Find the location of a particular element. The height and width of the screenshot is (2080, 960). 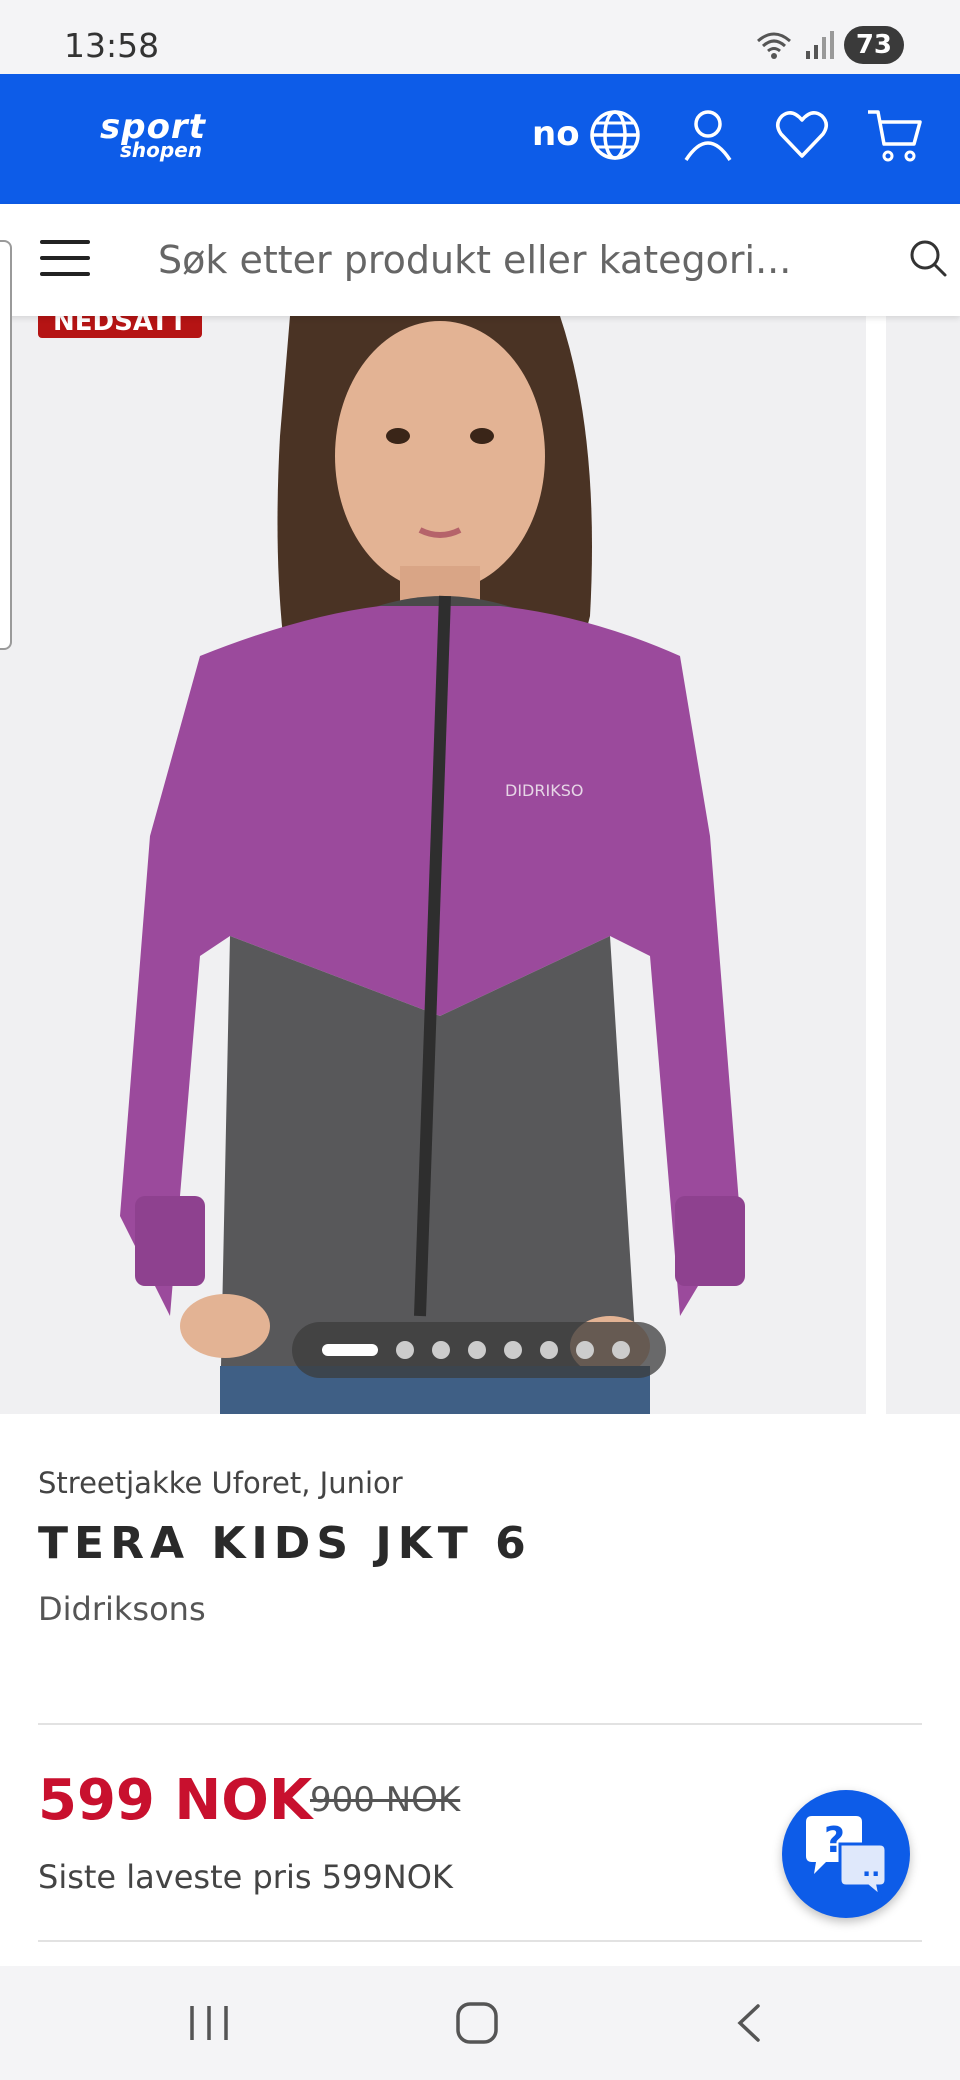

sale-badge: NEDSATT is located at coordinates (120, 327).